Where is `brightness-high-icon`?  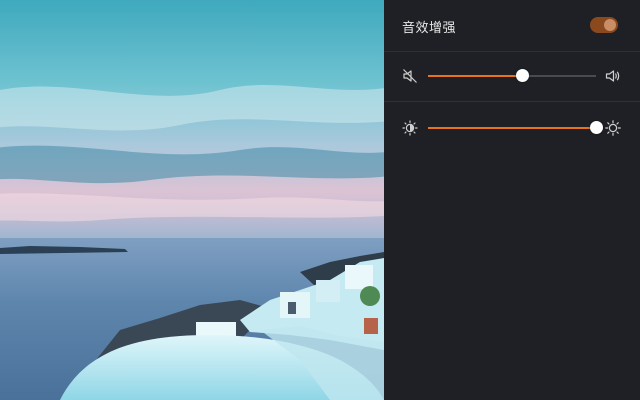
brightness-high-icon is located at coordinates (613, 128).